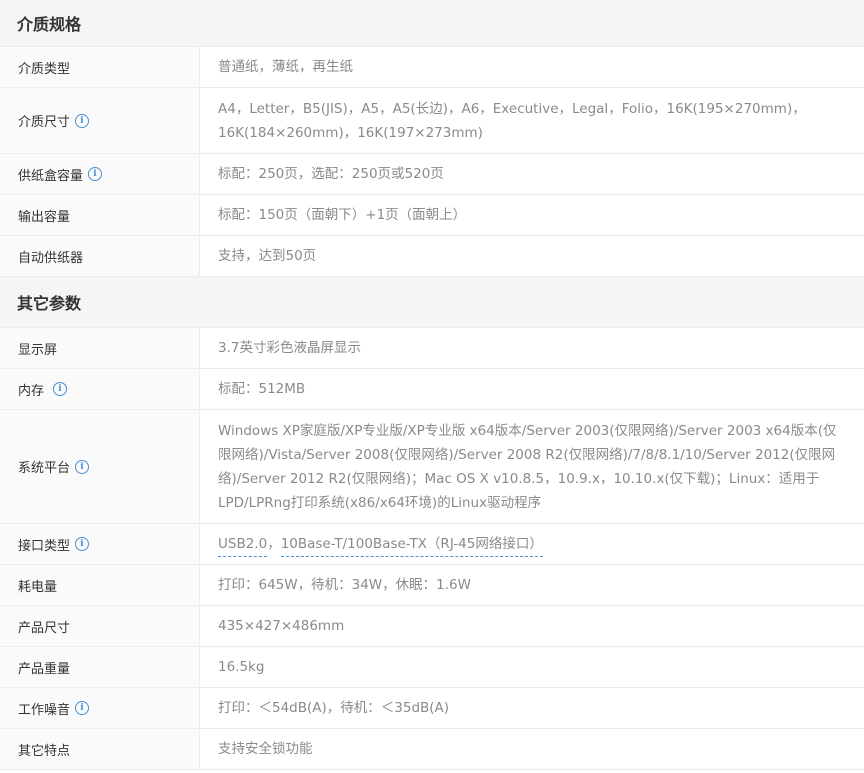  Describe the element at coordinates (44, 710) in the screenshot. I see `spec-label-text: 工作噪音` at that location.